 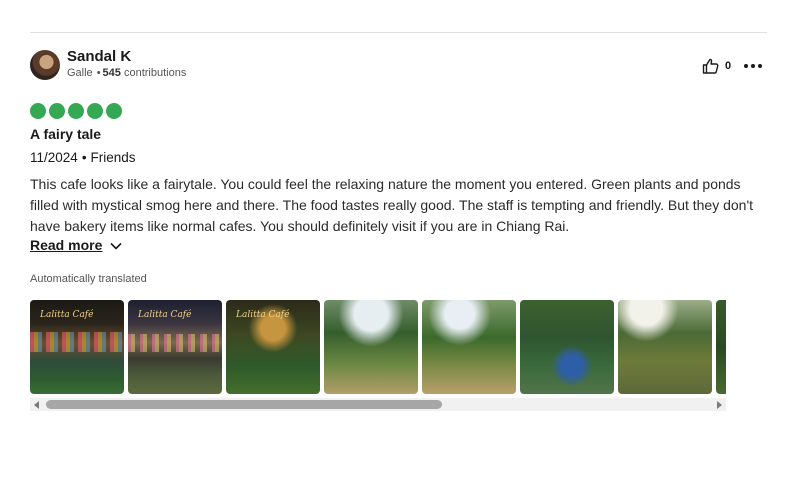 I want to click on user-name: Sandal K, so click(x=99, y=56).